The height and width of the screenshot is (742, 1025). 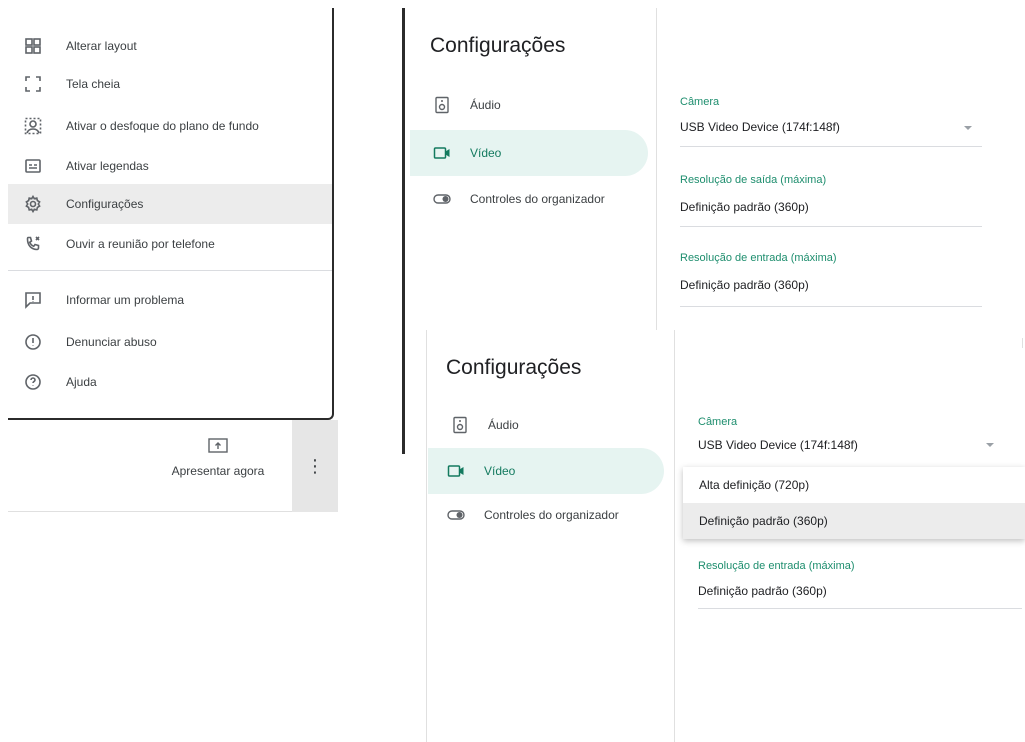 I want to click on call-bottom-bar: Apresentar agora ⋮, so click(x=173, y=466).